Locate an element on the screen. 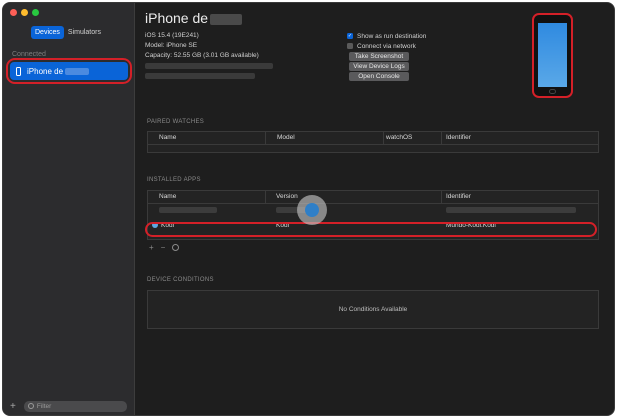 Image resolution: width=619 pixels, height=420 pixels. no-conditions-panel: No Conditions Available is located at coordinates (373, 309).